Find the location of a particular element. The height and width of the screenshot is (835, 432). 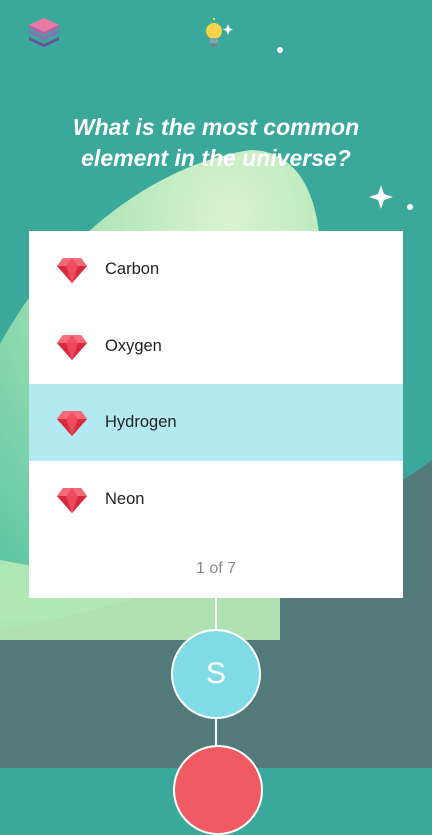

path-node-label: S is located at coordinates (215, 673).